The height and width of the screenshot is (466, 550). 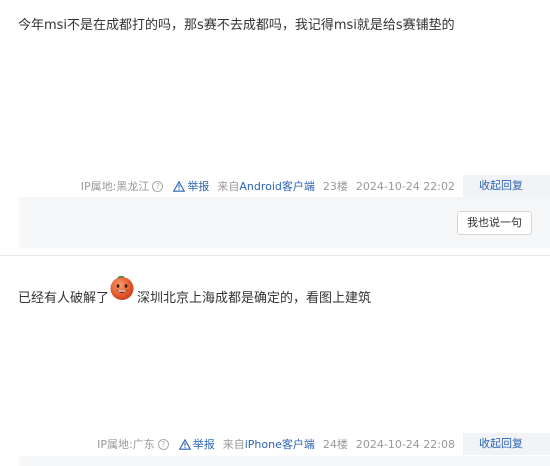 What do you see at coordinates (405, 444) in the screenshot?
I see `post-time: 2024-10-24 22:08` at bounding box center [405, 444].